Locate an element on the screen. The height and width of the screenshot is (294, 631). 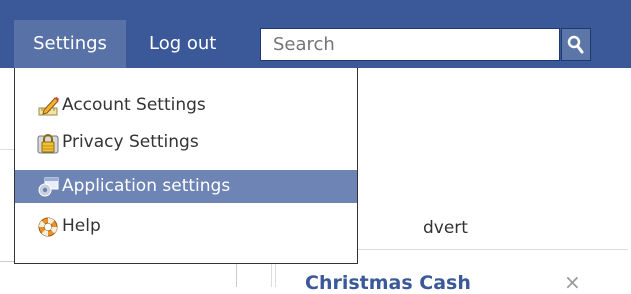
menu-item-application-settings: Application settings is located at coordinates (186, 186).